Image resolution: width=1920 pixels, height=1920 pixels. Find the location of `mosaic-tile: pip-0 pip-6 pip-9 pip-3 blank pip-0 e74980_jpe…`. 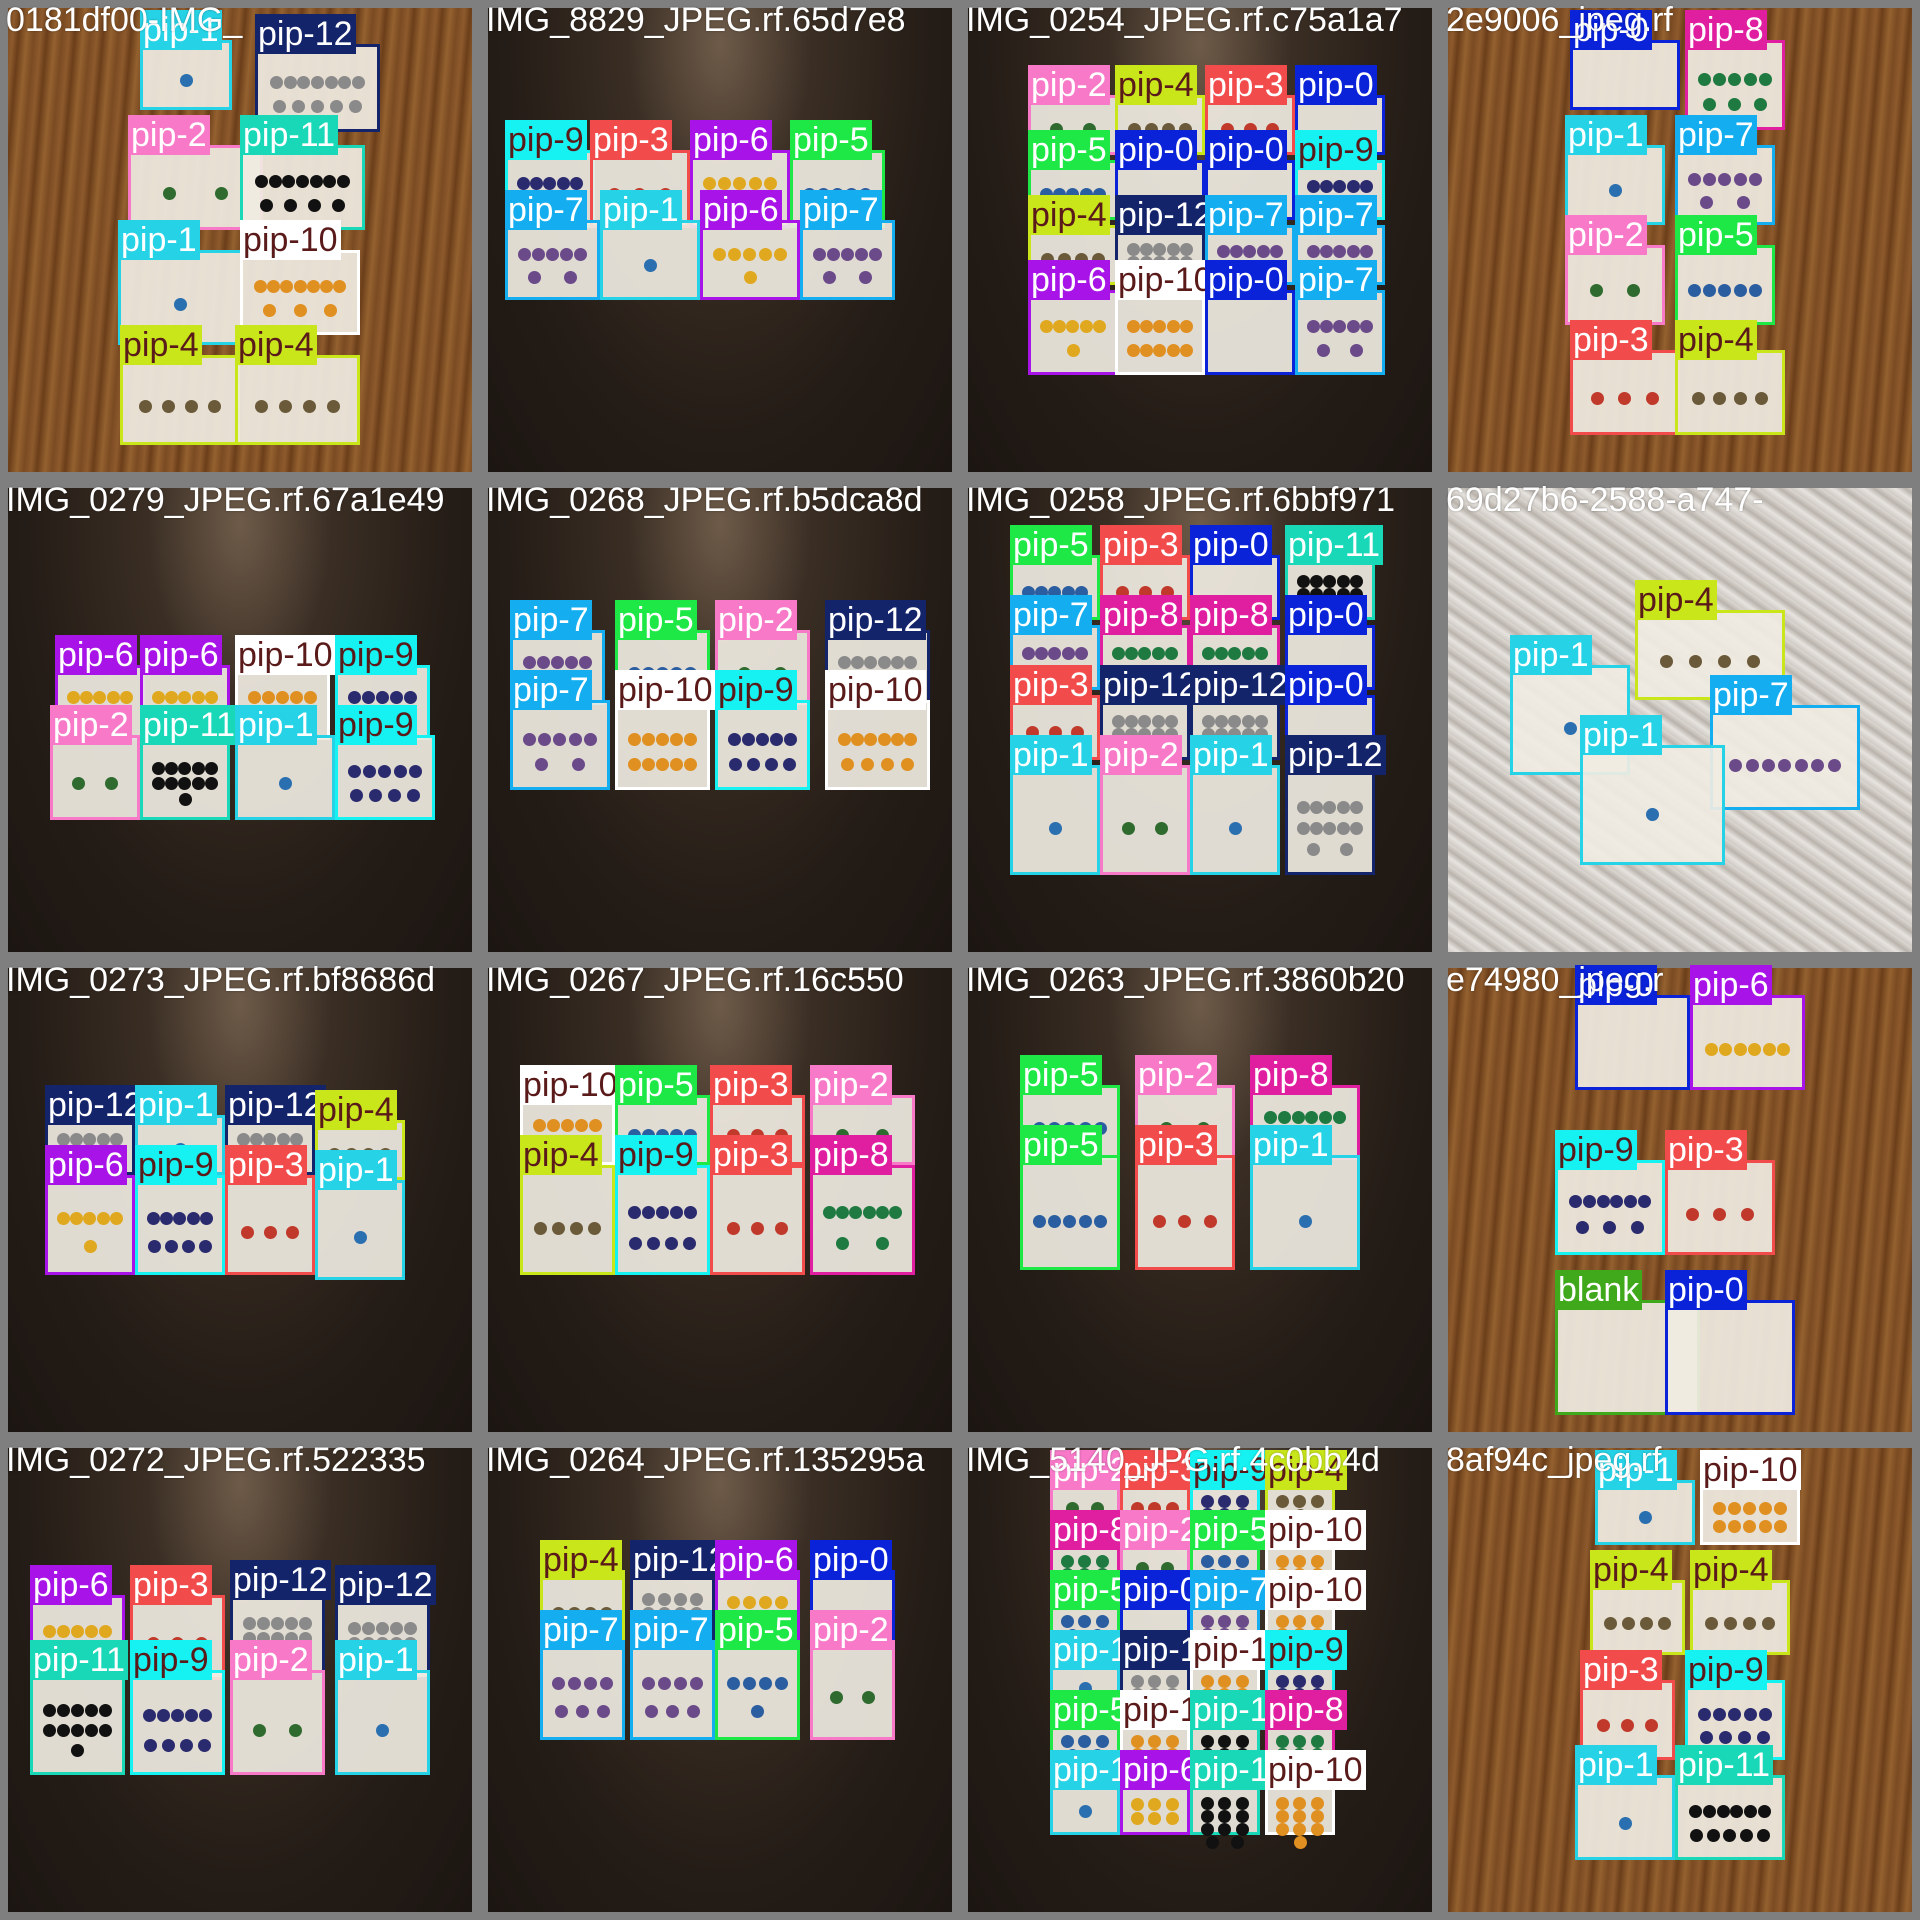

mosaic-tile: pip-0 pip-6 pip-9 pip-3 blank pip-0 e74980_jpe… is located at coordinates (1680, 1200).